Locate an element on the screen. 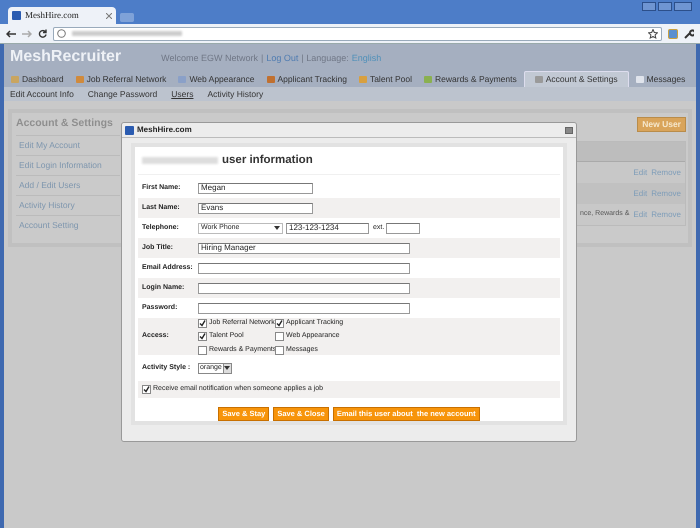 The width and height of the screenshot is (700, 528). back-icon is located at coordinates (11, 34).